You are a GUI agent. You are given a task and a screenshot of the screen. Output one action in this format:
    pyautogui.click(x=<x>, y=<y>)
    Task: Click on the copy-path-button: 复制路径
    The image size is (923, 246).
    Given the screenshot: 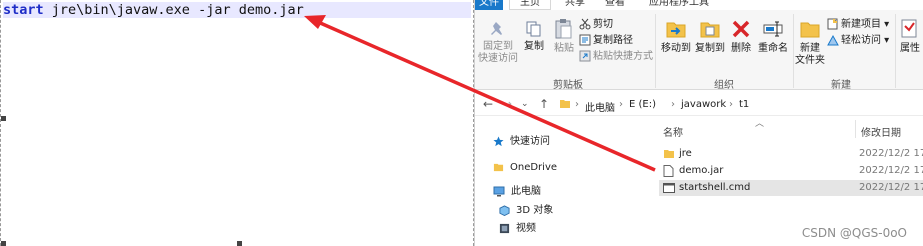 What is the action you would take?
    pyautogui.click(x=606, y=40)
    